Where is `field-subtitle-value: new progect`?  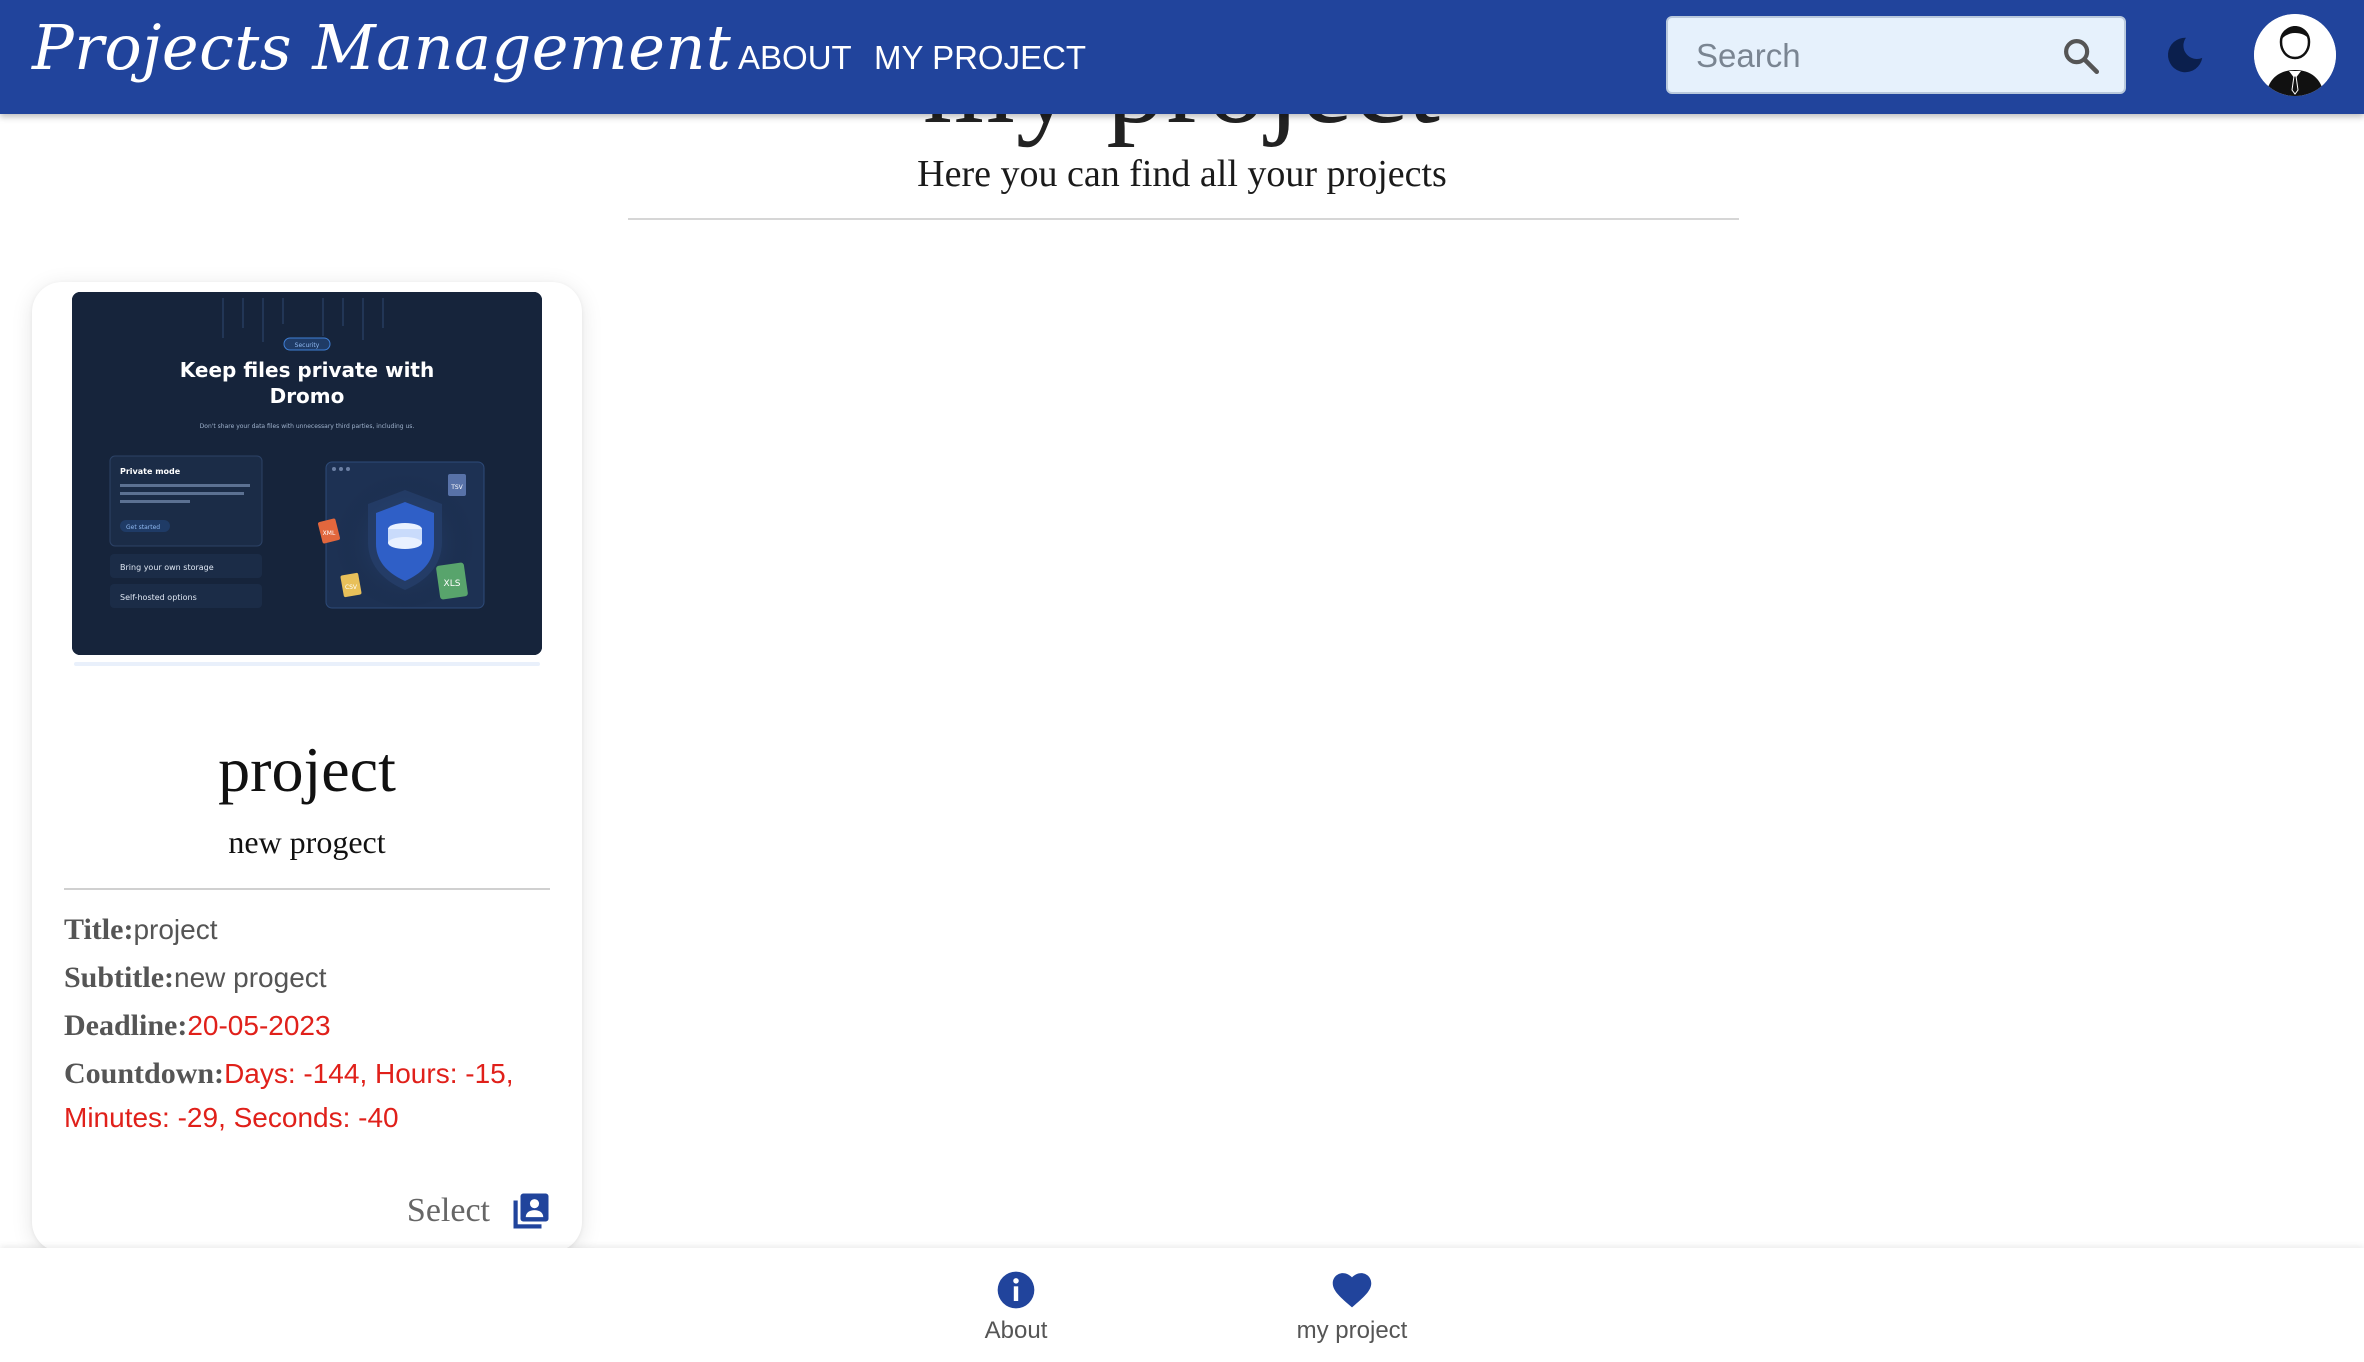 field-subtitle-value: new progect is located at coordinates (250, 977).